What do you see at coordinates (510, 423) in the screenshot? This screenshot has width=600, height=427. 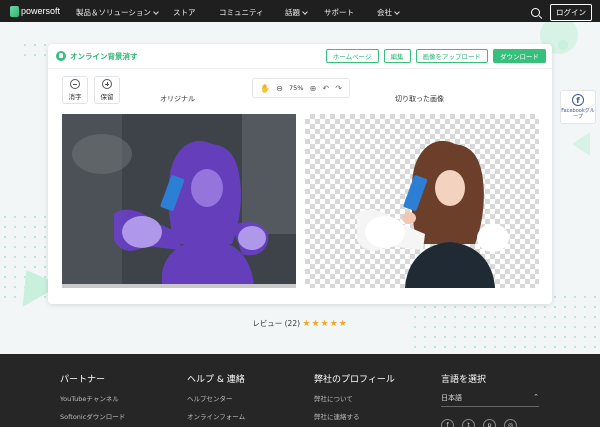 I see `instagram-icon: ◎` at bounding box center [510, 423].